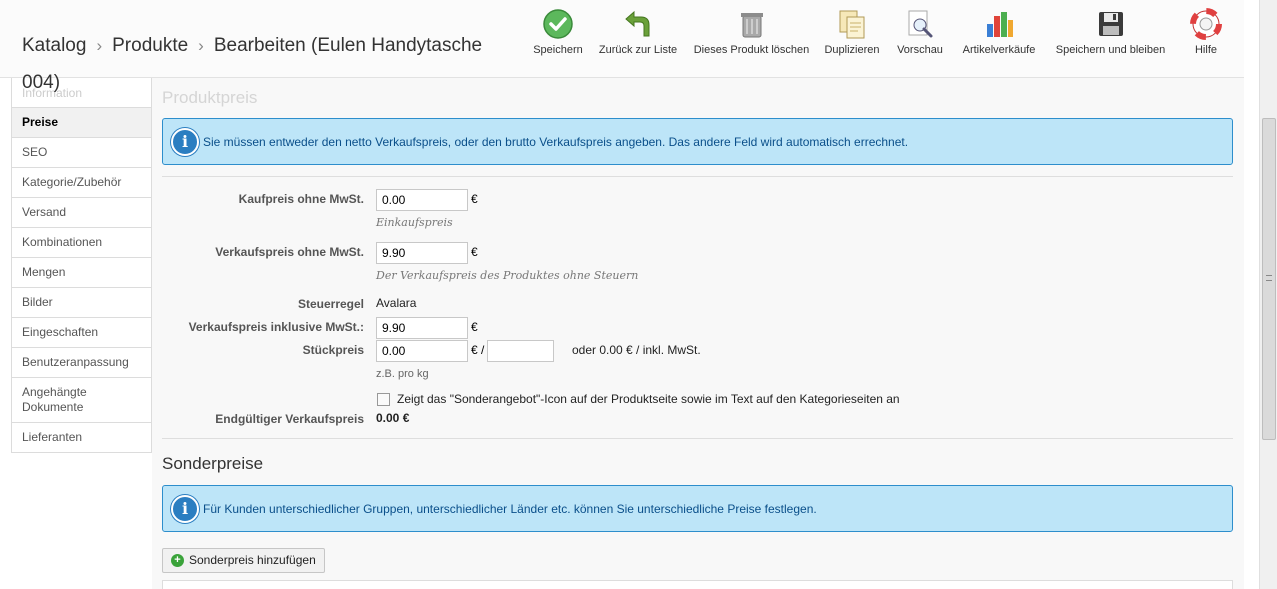  Describe the element at coordinates (1206, 24) in the screenshot. I see `lifebuoy-icon` at that location.